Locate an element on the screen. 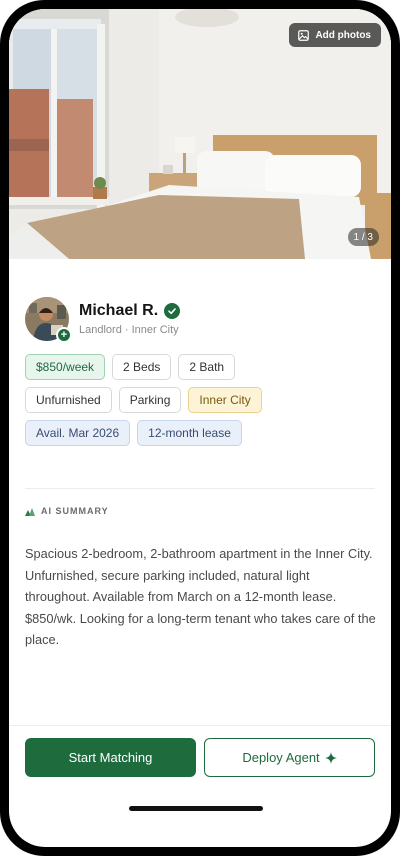  tag-baths: 2 Bath is located at coordinates (207, 367).